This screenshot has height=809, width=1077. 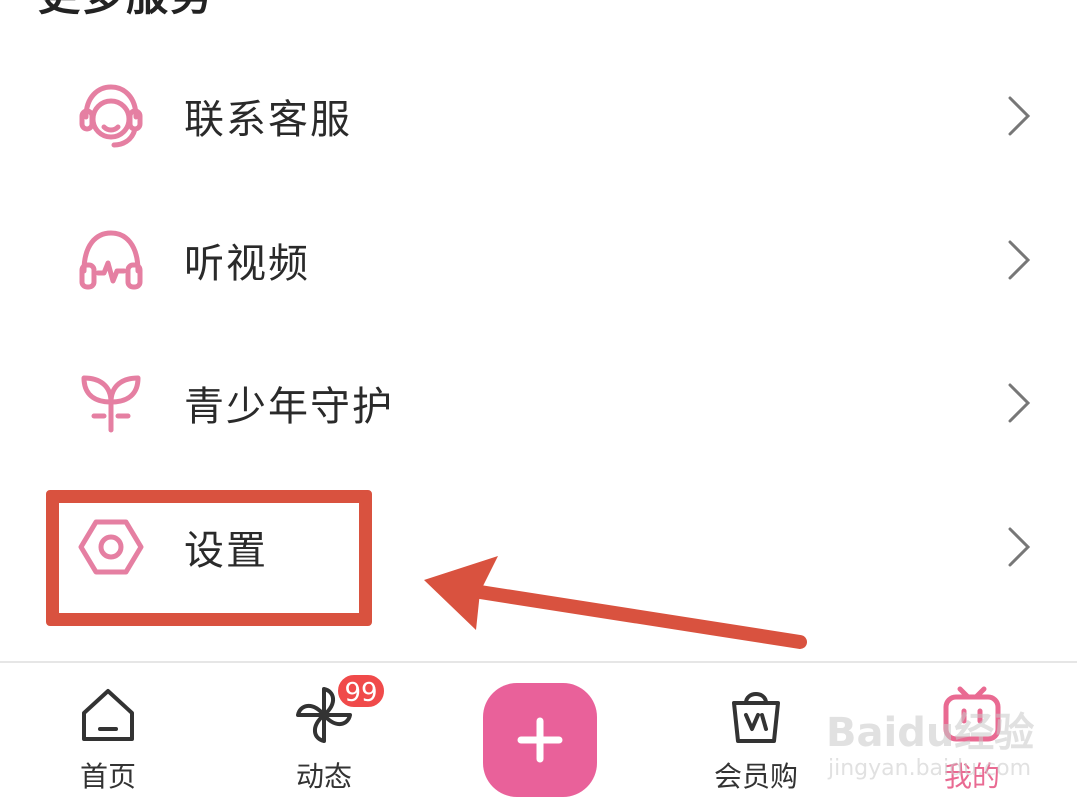 What do you see at coordinates (111, 116) in the screenshot?
I see `headset-icon` at bounding box center [111, 116].